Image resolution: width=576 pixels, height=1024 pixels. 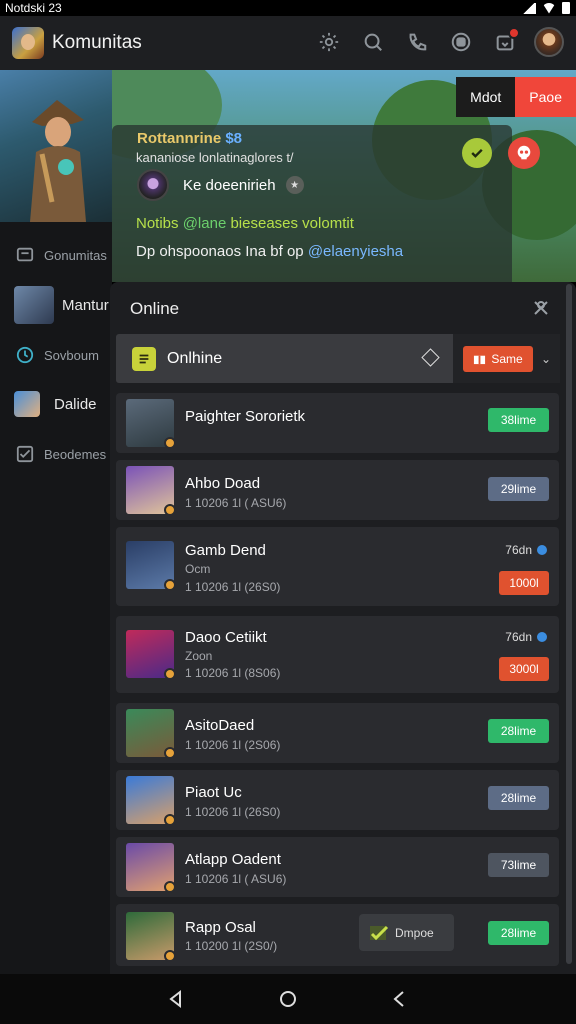 What do you see at coordinates (233, 587) in the screenshot?
I see `player-meta: 1 10206 1l (26S0)` at bounding box center [233, 587].